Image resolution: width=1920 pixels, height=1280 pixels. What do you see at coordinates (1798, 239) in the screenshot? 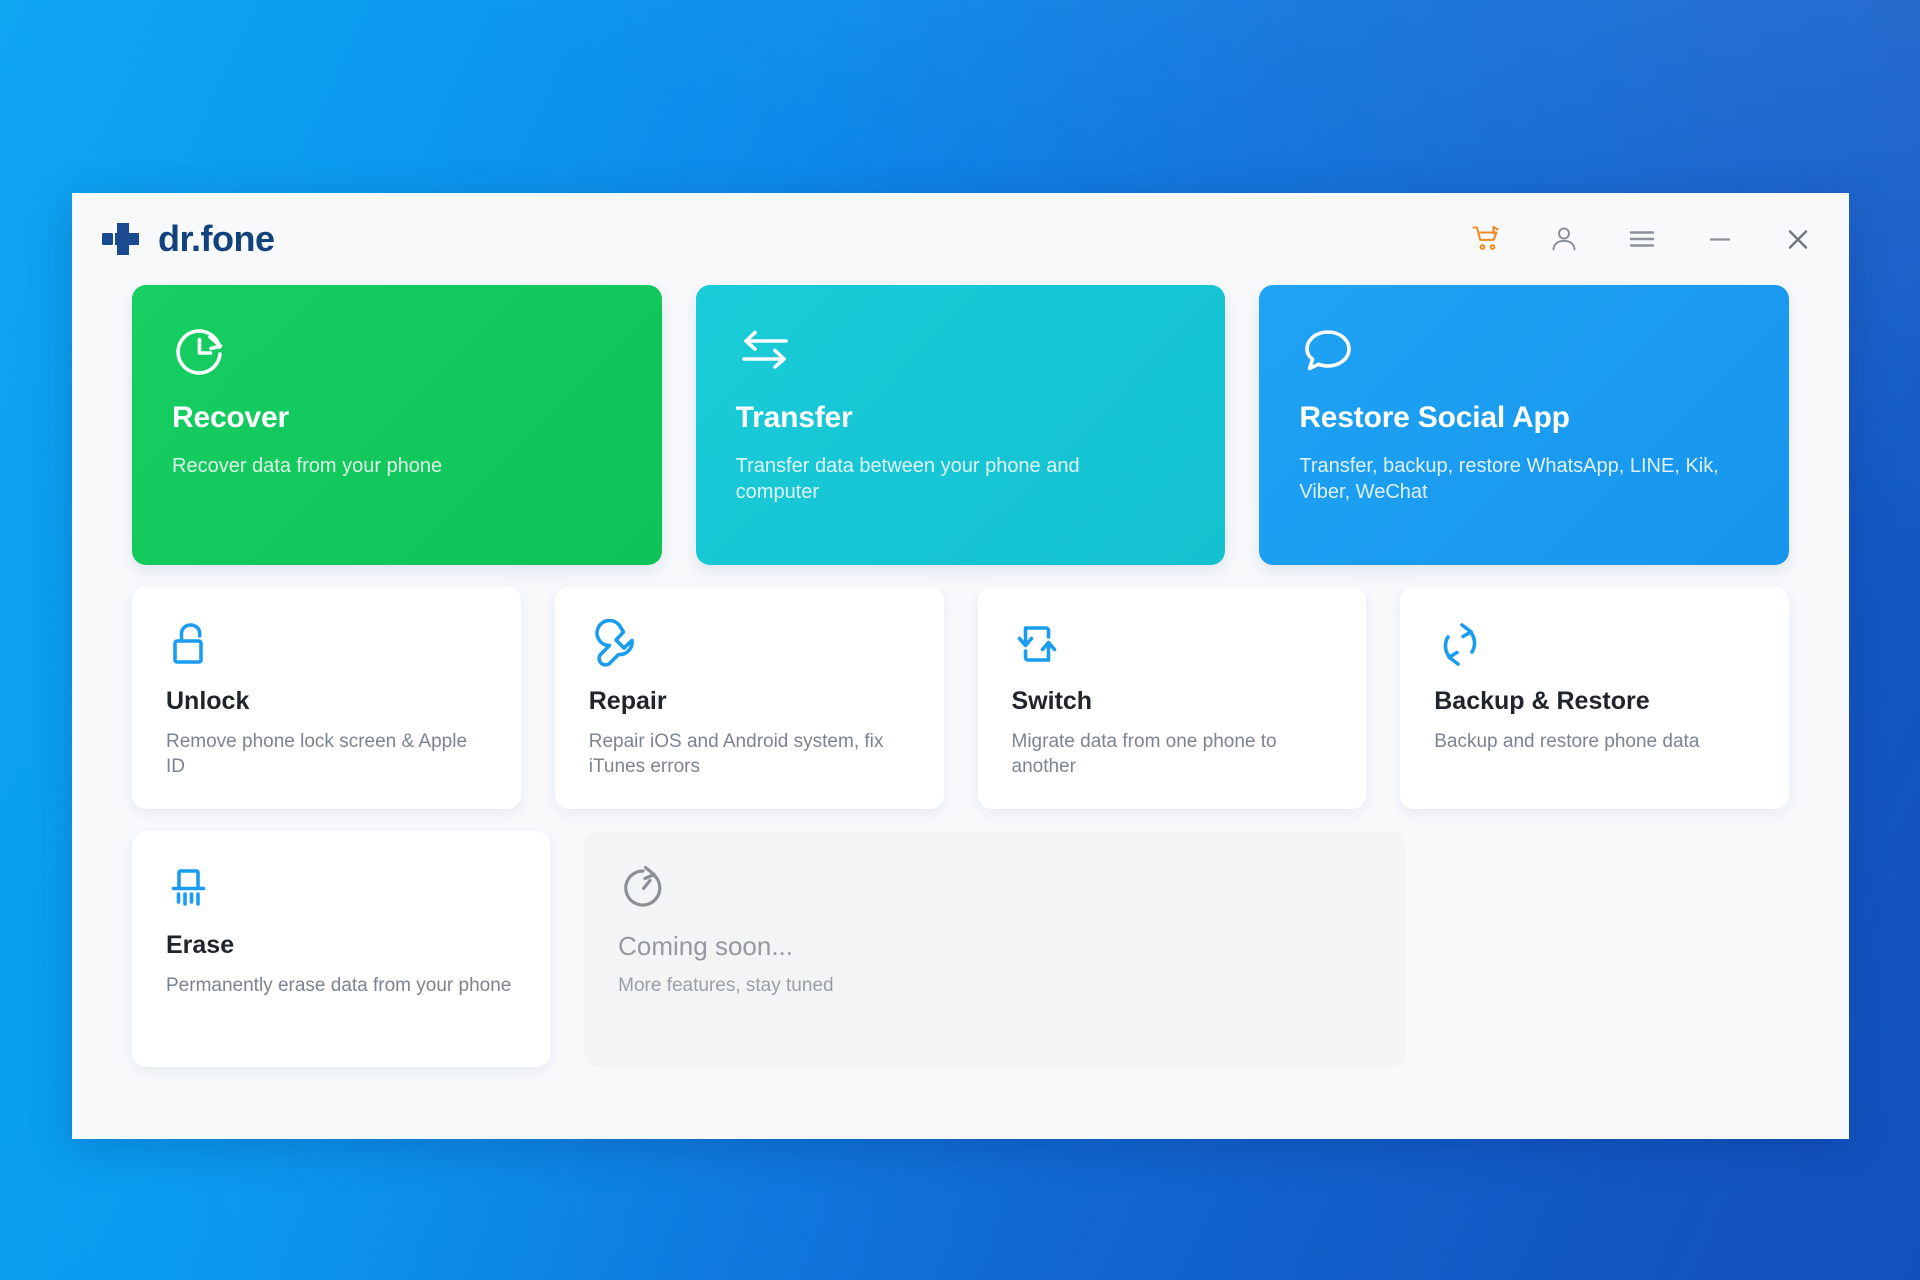
I see `close-icon` at bounding box center [1798, 239].